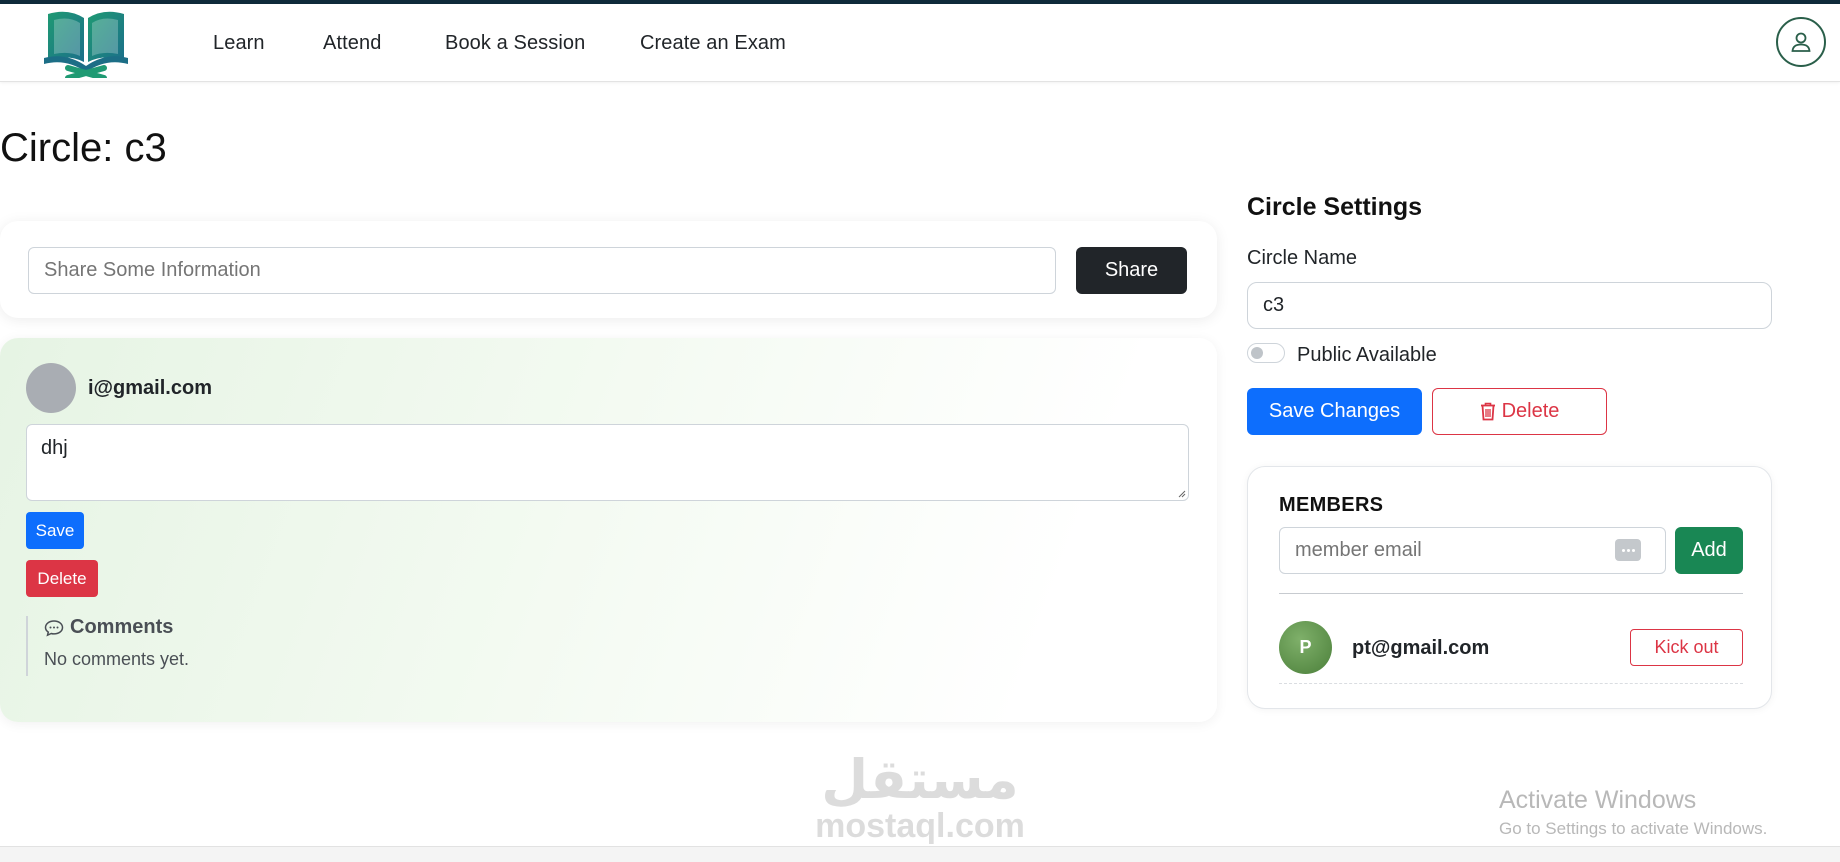  Describe the element at coordinates (1487, 411) in the screenshot. I see `trash-icon` at that location.